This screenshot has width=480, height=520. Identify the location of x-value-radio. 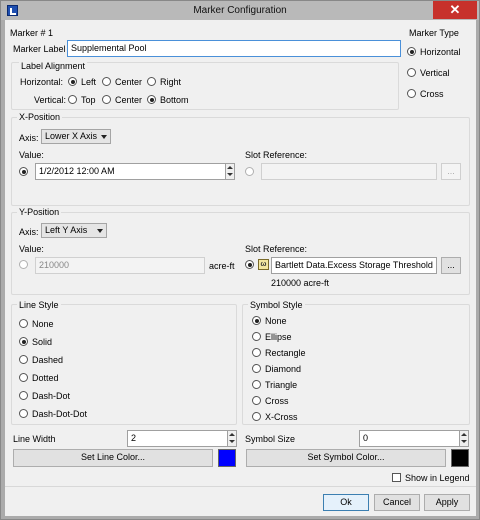
(23, 171).